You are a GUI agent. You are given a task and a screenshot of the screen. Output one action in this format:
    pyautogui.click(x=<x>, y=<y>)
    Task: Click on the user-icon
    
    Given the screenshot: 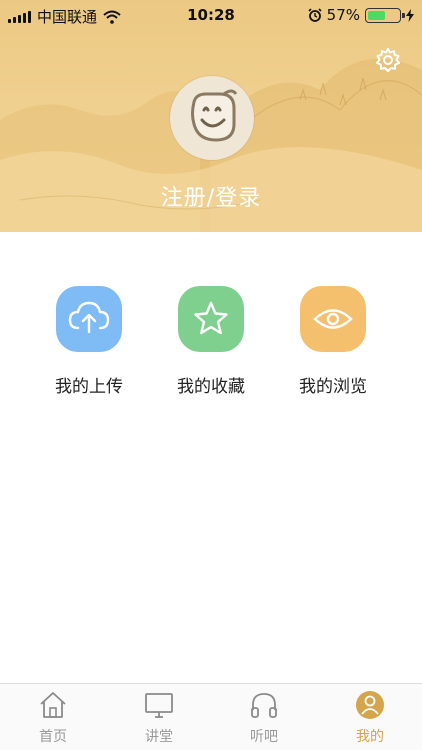 What is the action you would take?
    pyautogui.click(x=370, y=705)
    